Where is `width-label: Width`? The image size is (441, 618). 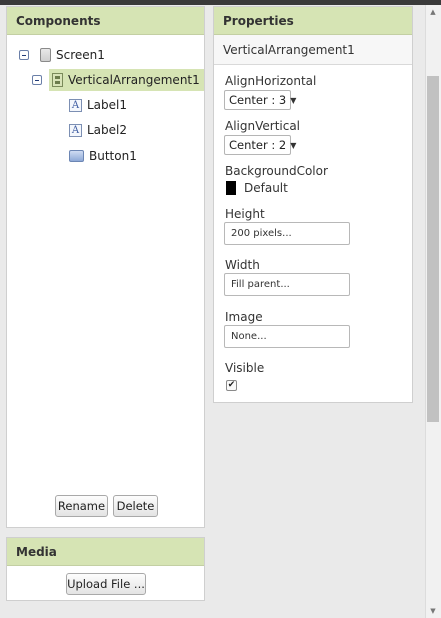
width-label: Width is located at coordinates (242, 265).